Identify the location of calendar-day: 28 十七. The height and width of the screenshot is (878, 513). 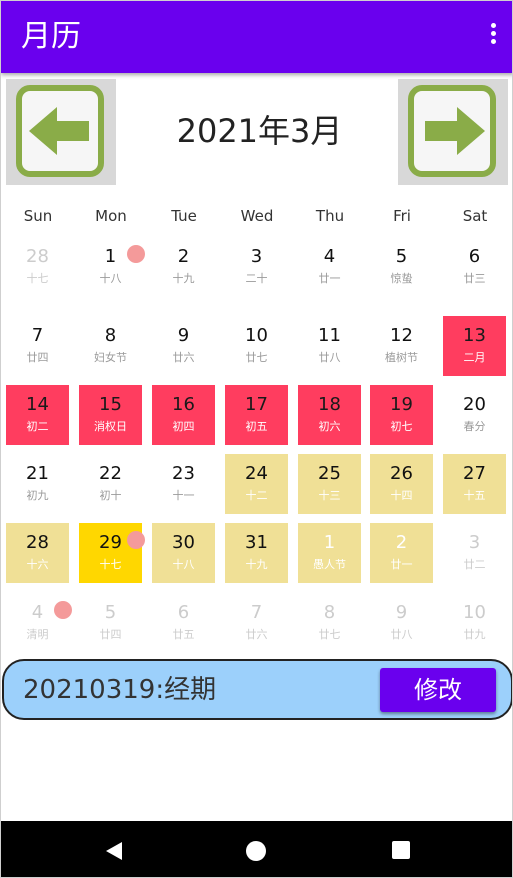
(37, 267).